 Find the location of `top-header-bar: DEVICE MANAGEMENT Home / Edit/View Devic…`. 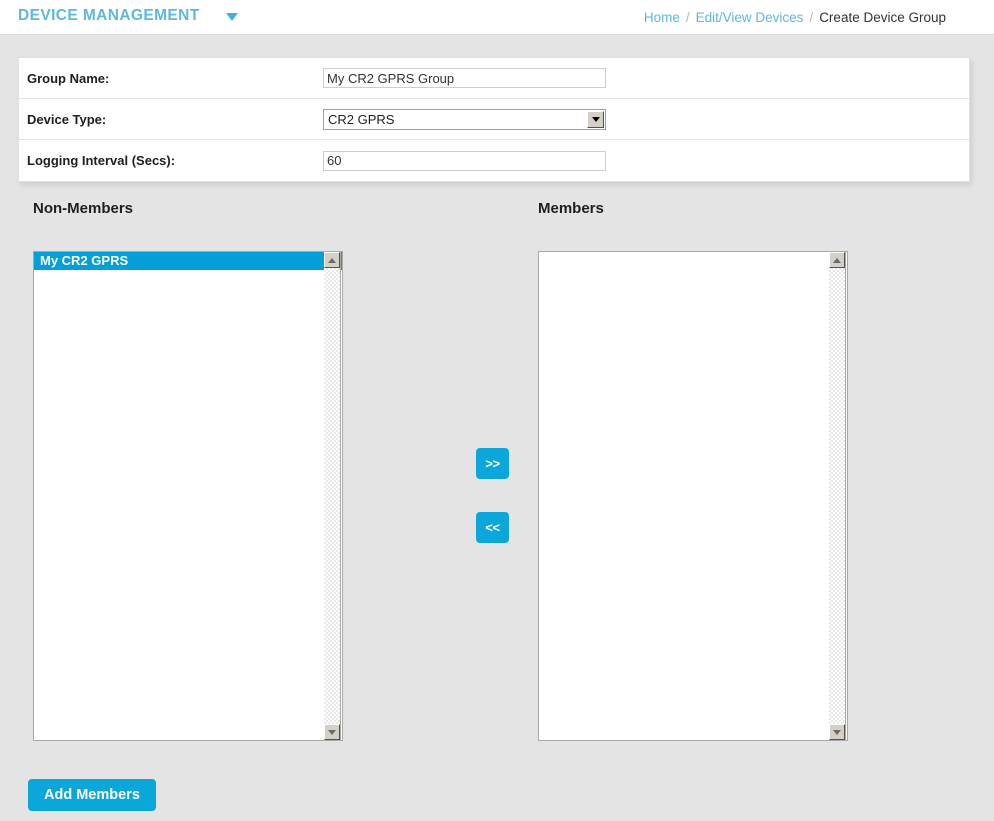

top-header-bar: DEVICE MANAGEMENT Home / Edit/View Devic… is located at coordinates (497, 17).